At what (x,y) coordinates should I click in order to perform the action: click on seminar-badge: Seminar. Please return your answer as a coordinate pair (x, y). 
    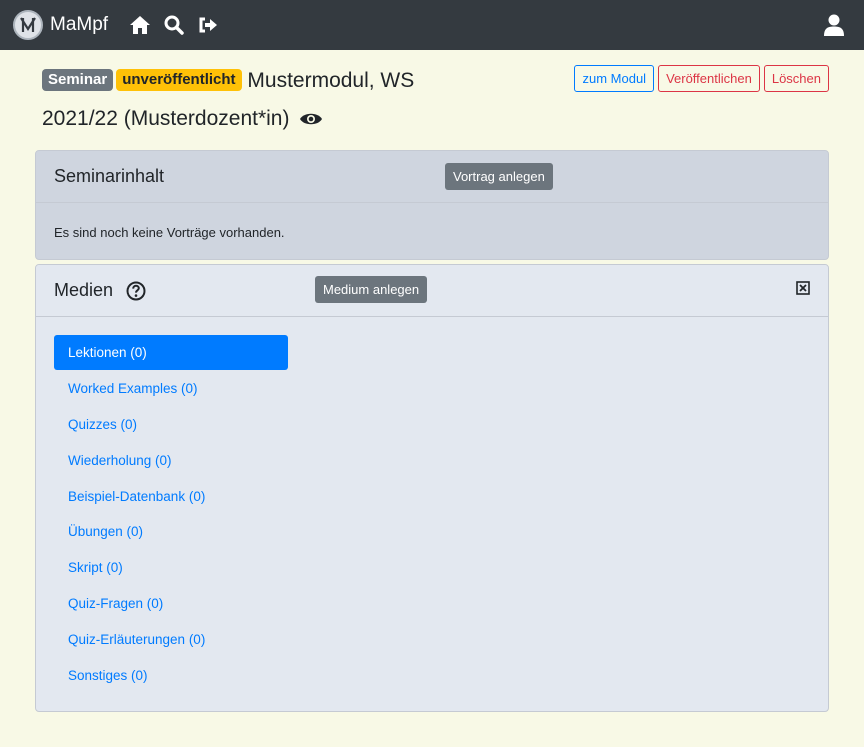
    Looking at the image, I should click on (78, 80).